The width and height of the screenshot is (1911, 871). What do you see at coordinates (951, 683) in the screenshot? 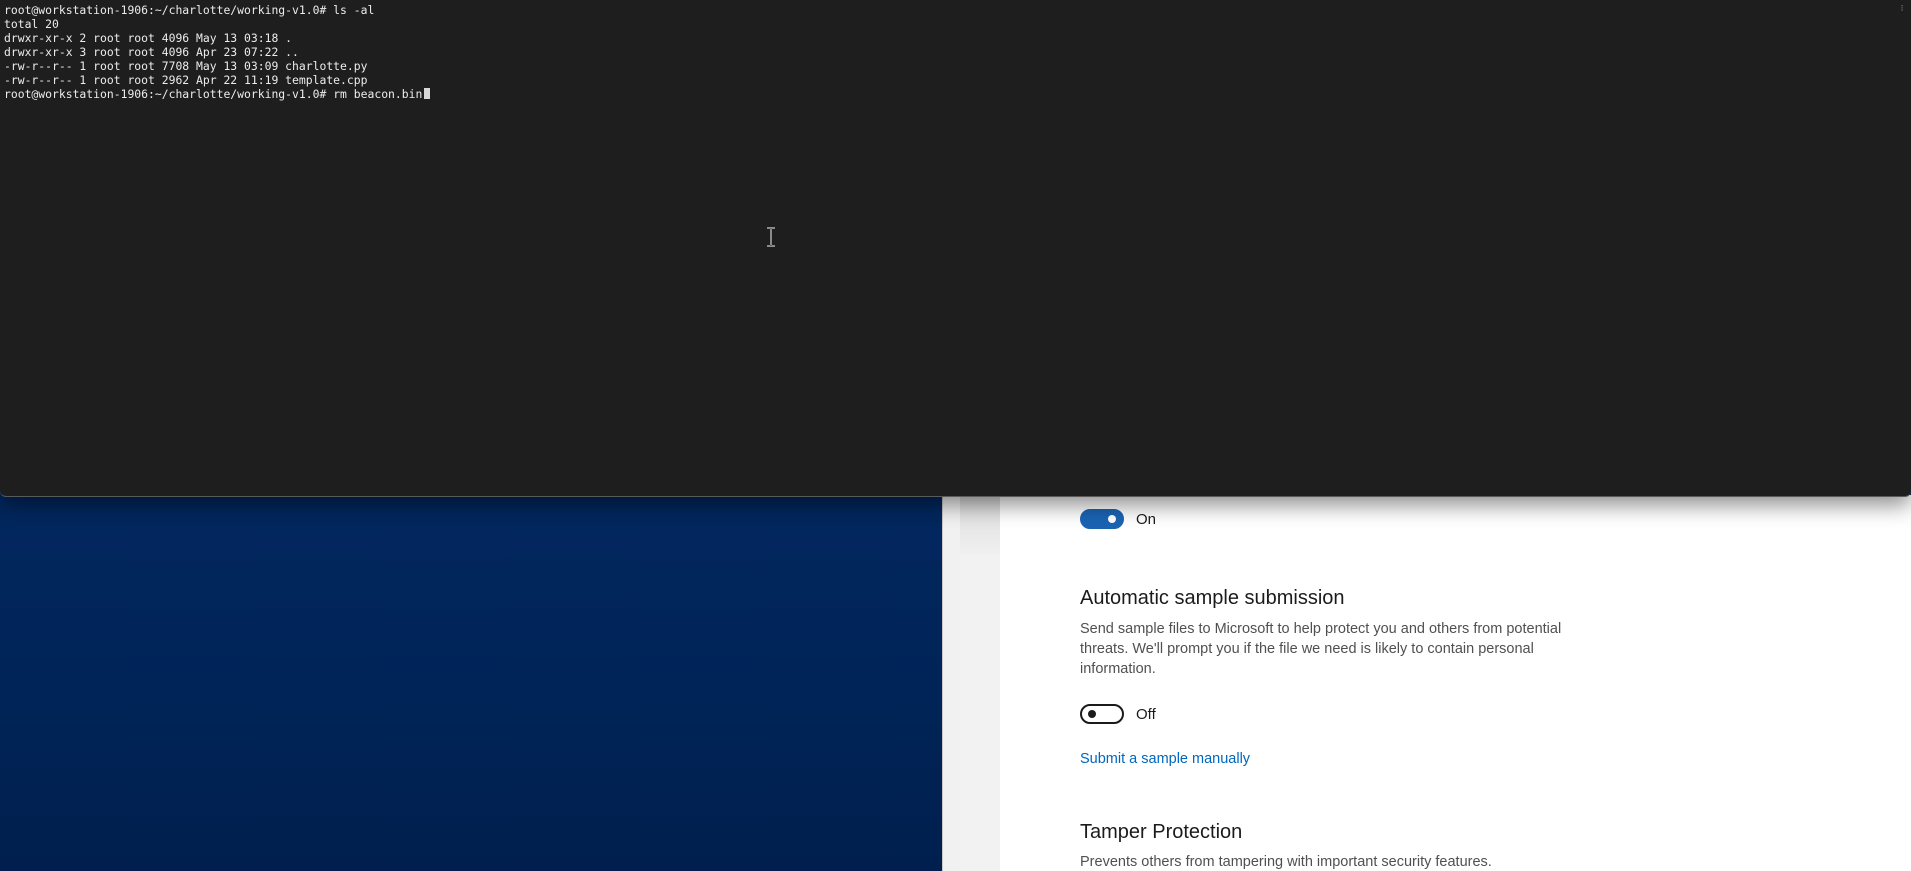
I see `window-edge` at bounding box center [951, 683].